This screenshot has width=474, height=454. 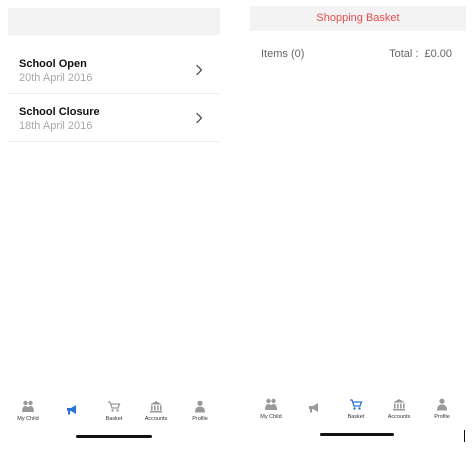 I want to click on total-label: Total :, so click(x=404, y=54).